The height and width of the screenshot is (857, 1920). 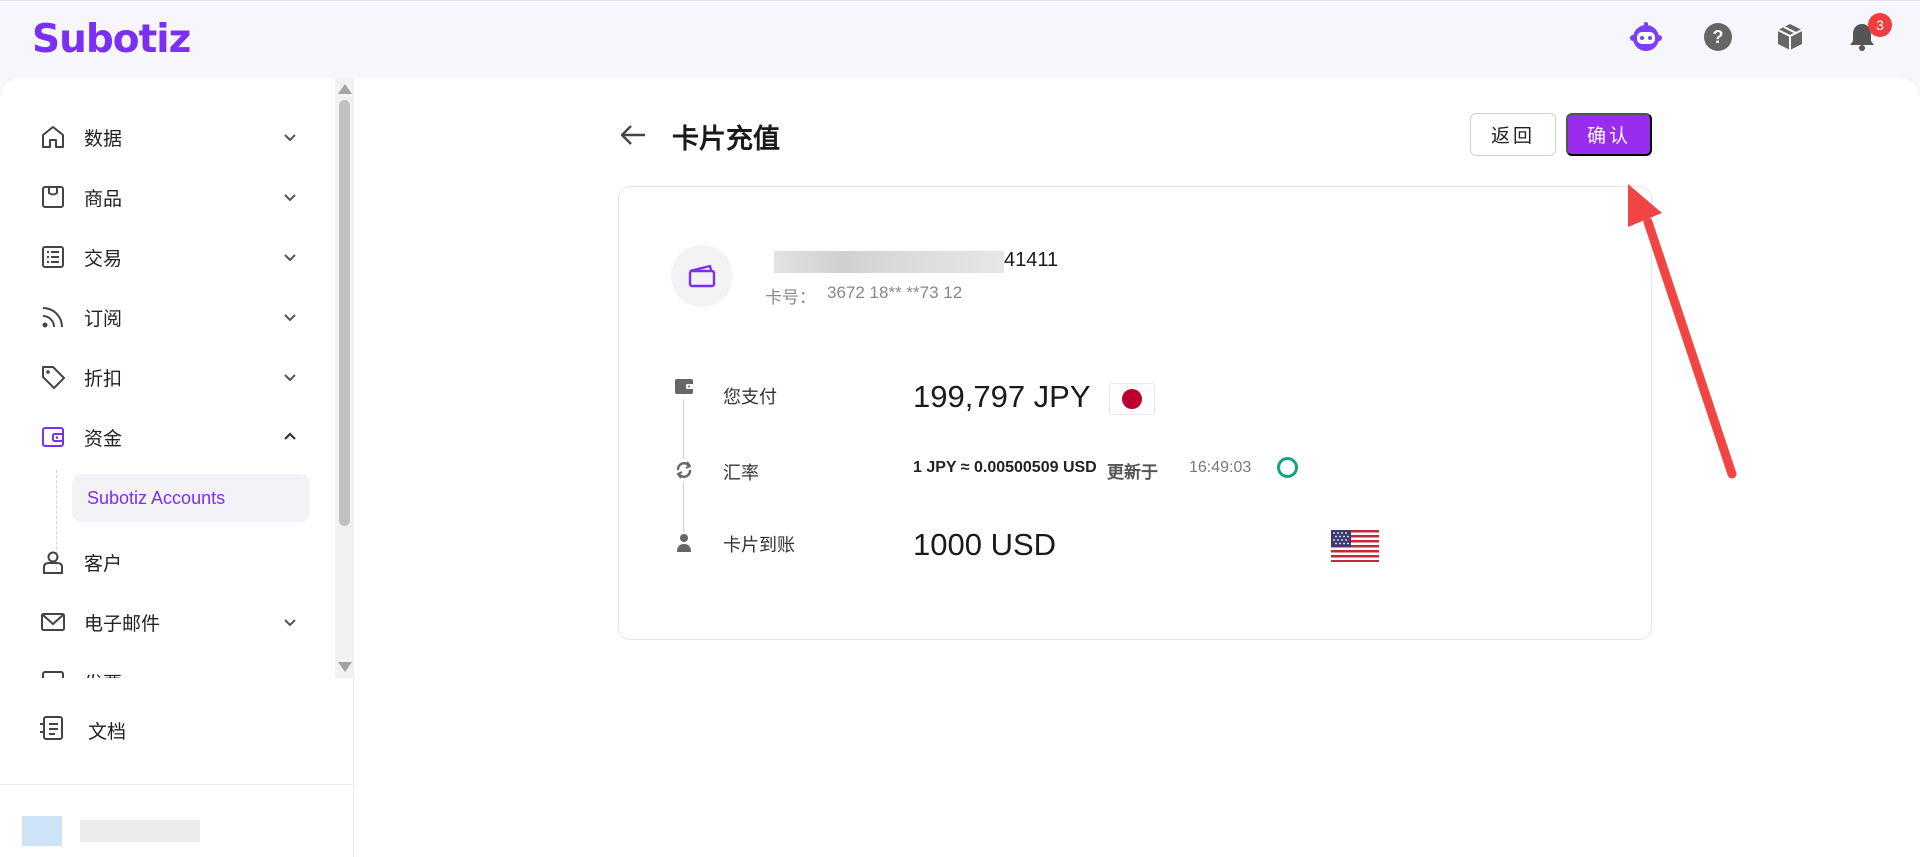 What do you see at coordinates (1031, 260) in the screenshot?
I see `card-holder-name-suffix: 41411` at bounding box center [1031, 260].